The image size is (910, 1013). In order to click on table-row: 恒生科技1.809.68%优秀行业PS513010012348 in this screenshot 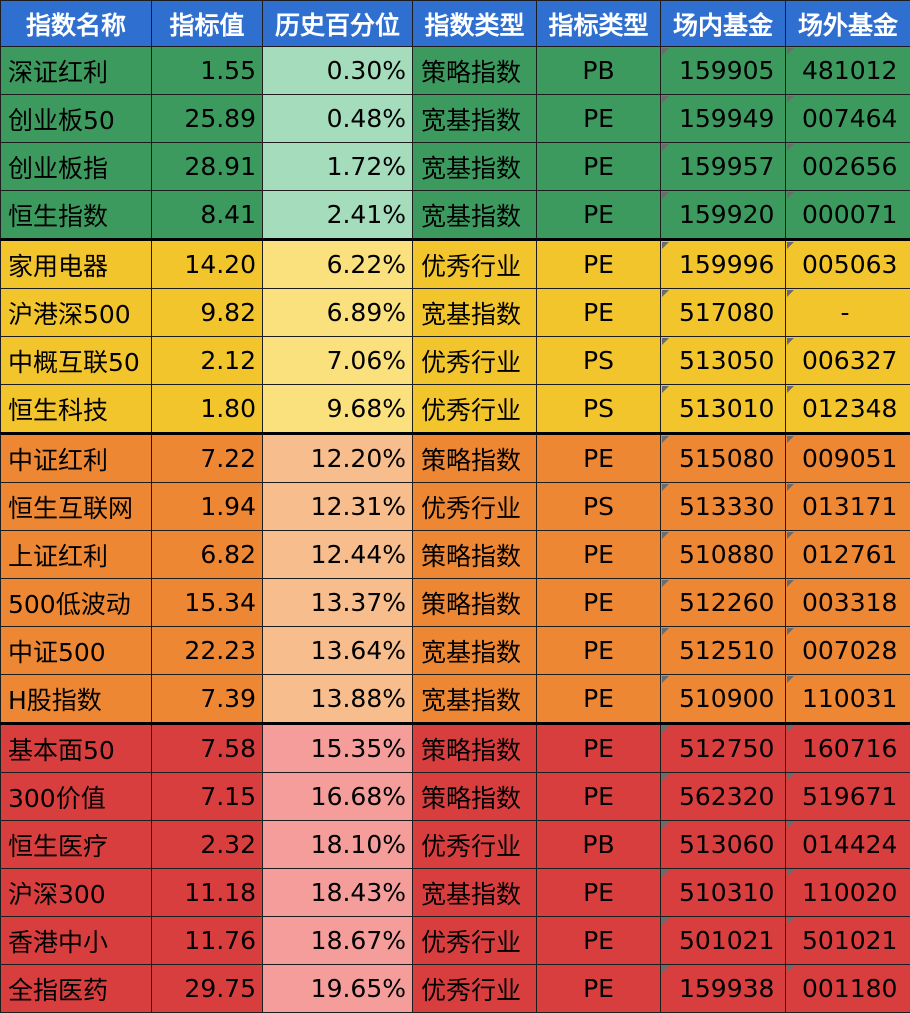, I will do `click(455, 409)`.